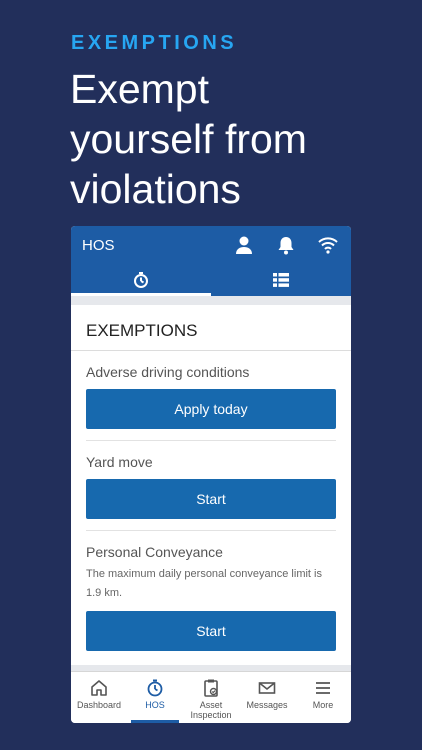 The image size is (422, 750). I want to click on promo-eyebrow: EXEMPTIONS, so click(154, 43).